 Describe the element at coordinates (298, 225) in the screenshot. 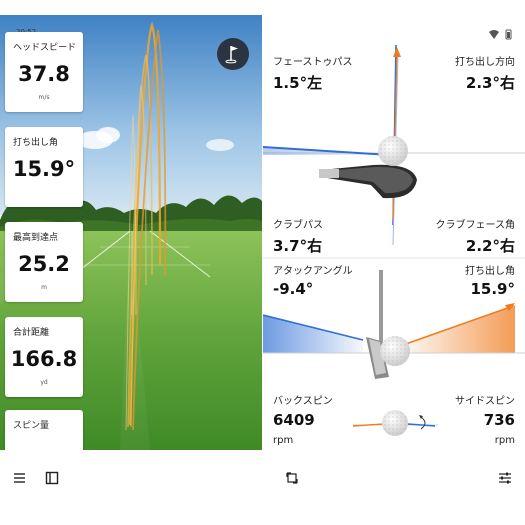

I see `club-path-label: クラブパス` at that location.